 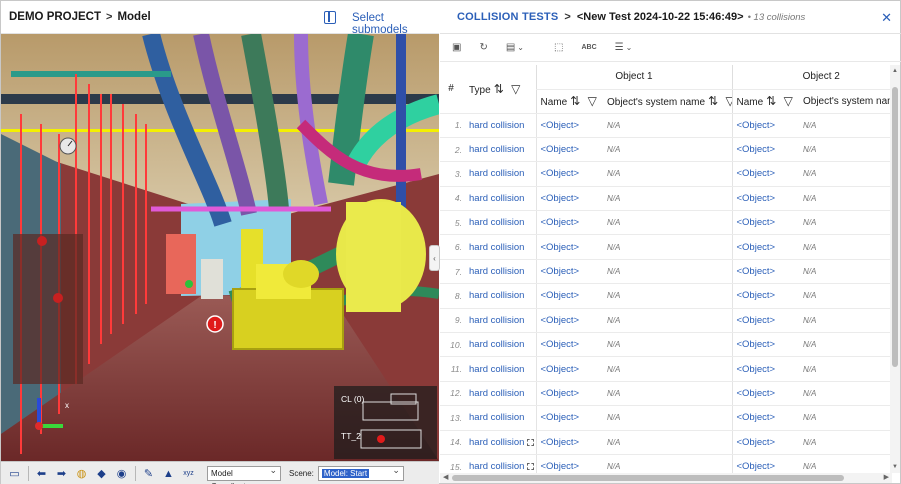 What do you see at coordinates (666, 150) in the screenshot?
I see `table-row: 2. hard collision <Object> N/A <Object> N/A` at bounding box center [666, 150].